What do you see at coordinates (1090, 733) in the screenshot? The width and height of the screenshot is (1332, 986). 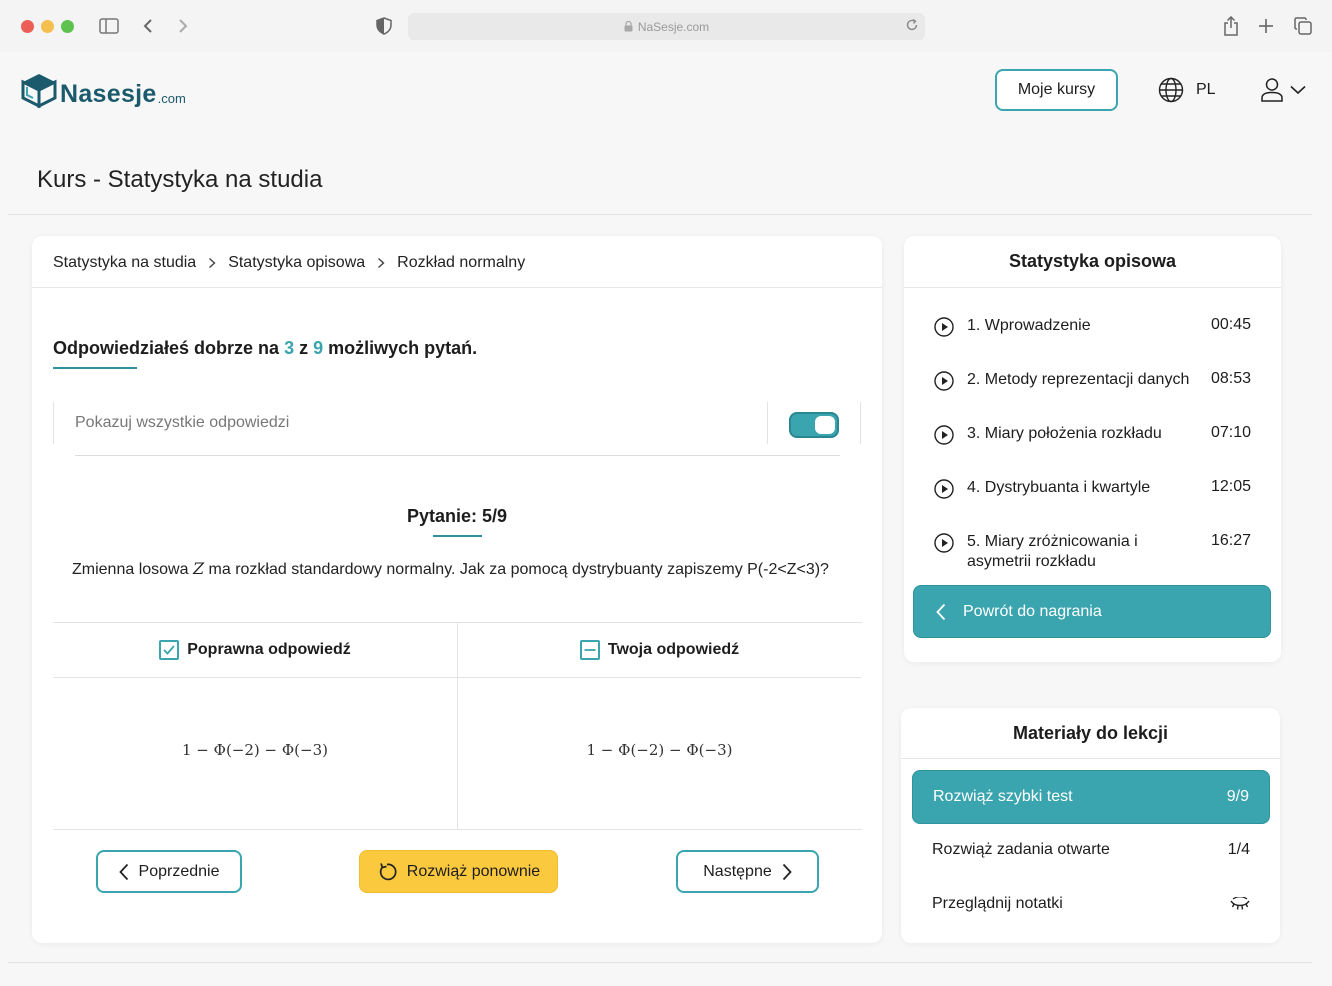 I see `materials-title: Materiały do lekcji` at bounding box center [1090, 733].